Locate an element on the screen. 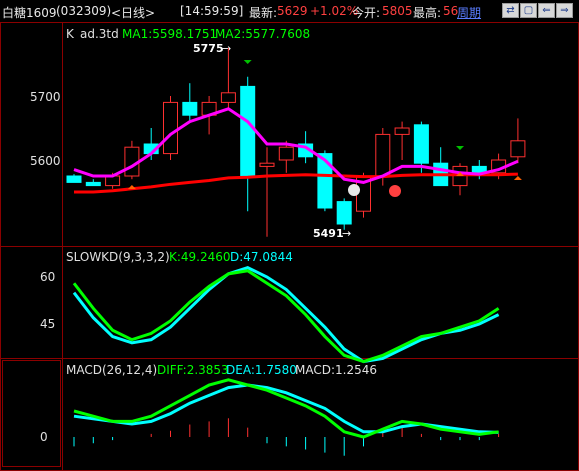 The height and width of the screenshot is (471, 579). macd-dea-label: DEA:1.7580 is located at coordinates (261, 370).